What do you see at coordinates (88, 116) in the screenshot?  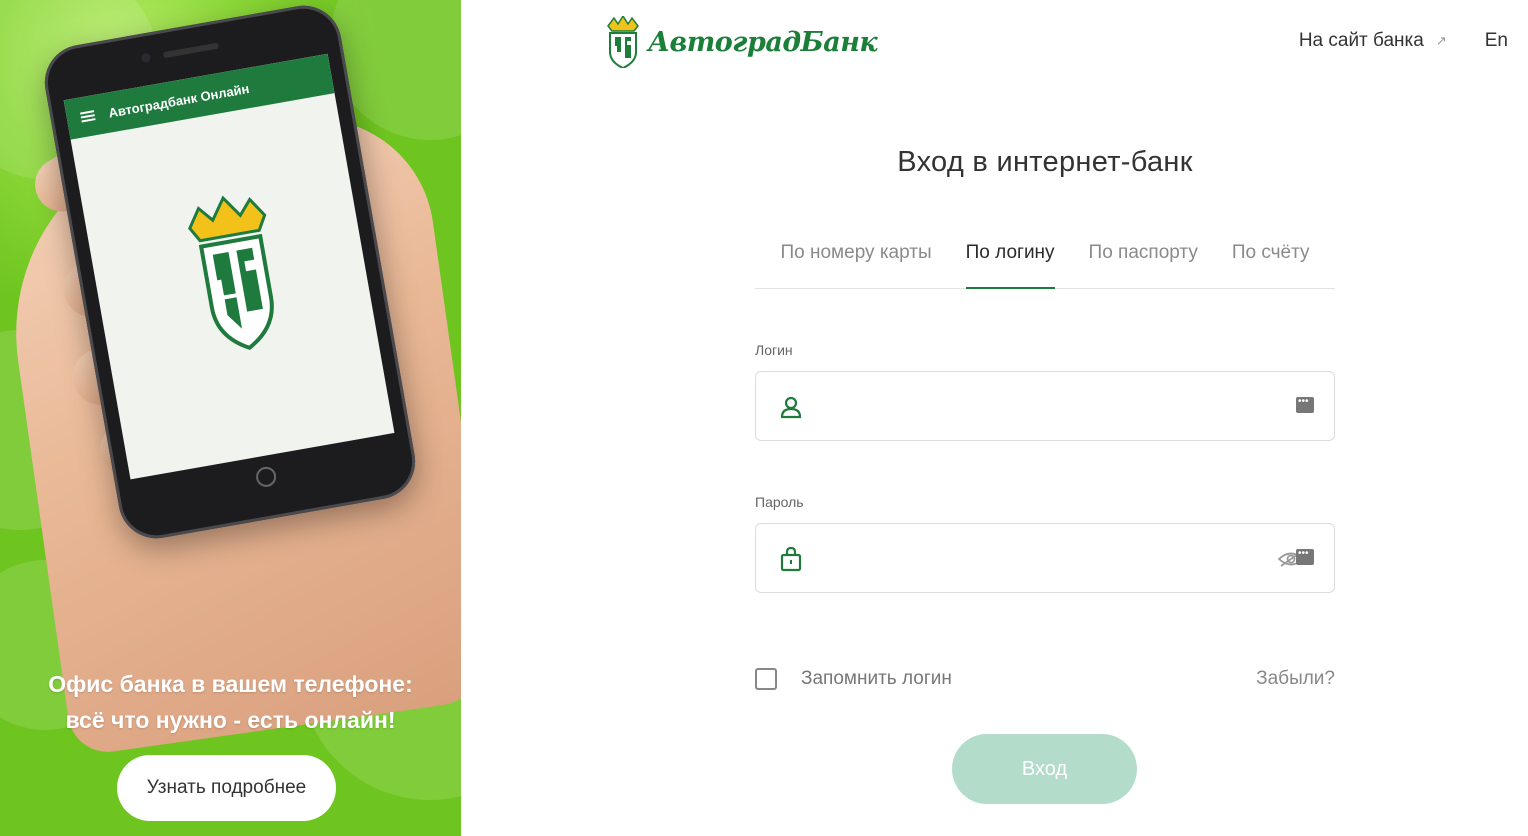 I see `menu-icon` at bounding box center [88, 116].